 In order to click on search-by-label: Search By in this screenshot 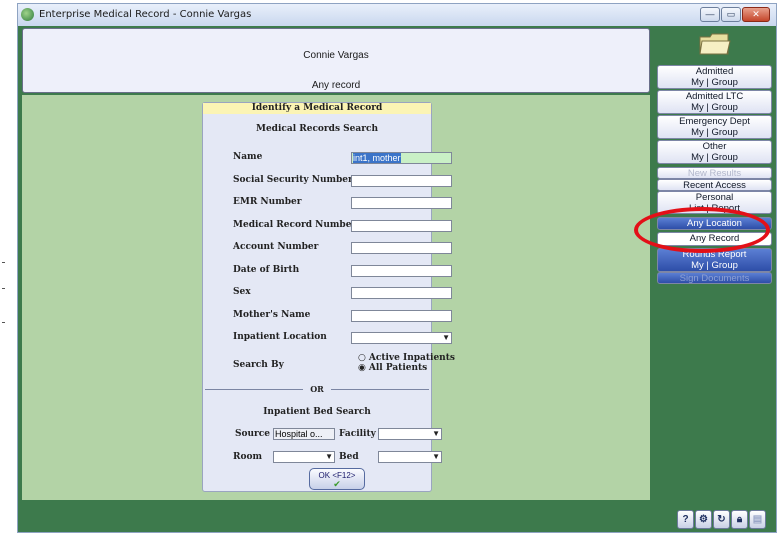, I will do `click(258, 365)`.